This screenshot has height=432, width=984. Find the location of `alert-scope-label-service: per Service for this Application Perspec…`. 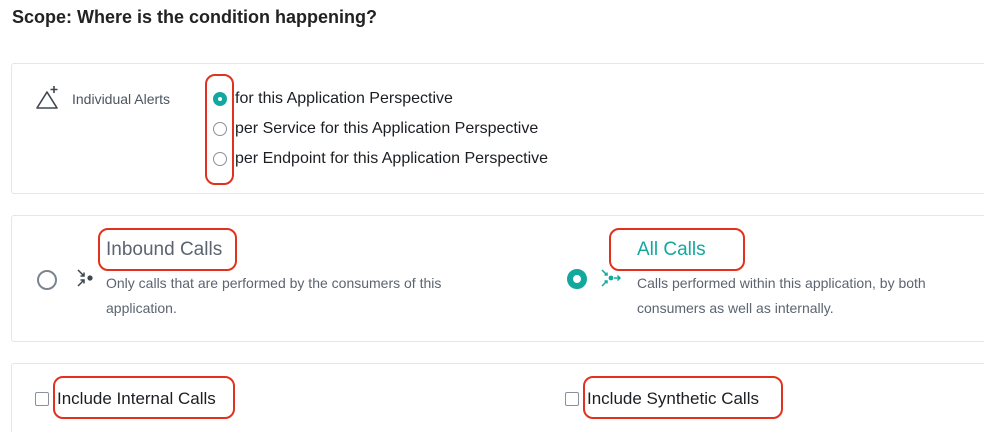

alert-scope-label-service: per Service for this Application Perspec… is located at coordinates (386, 129).